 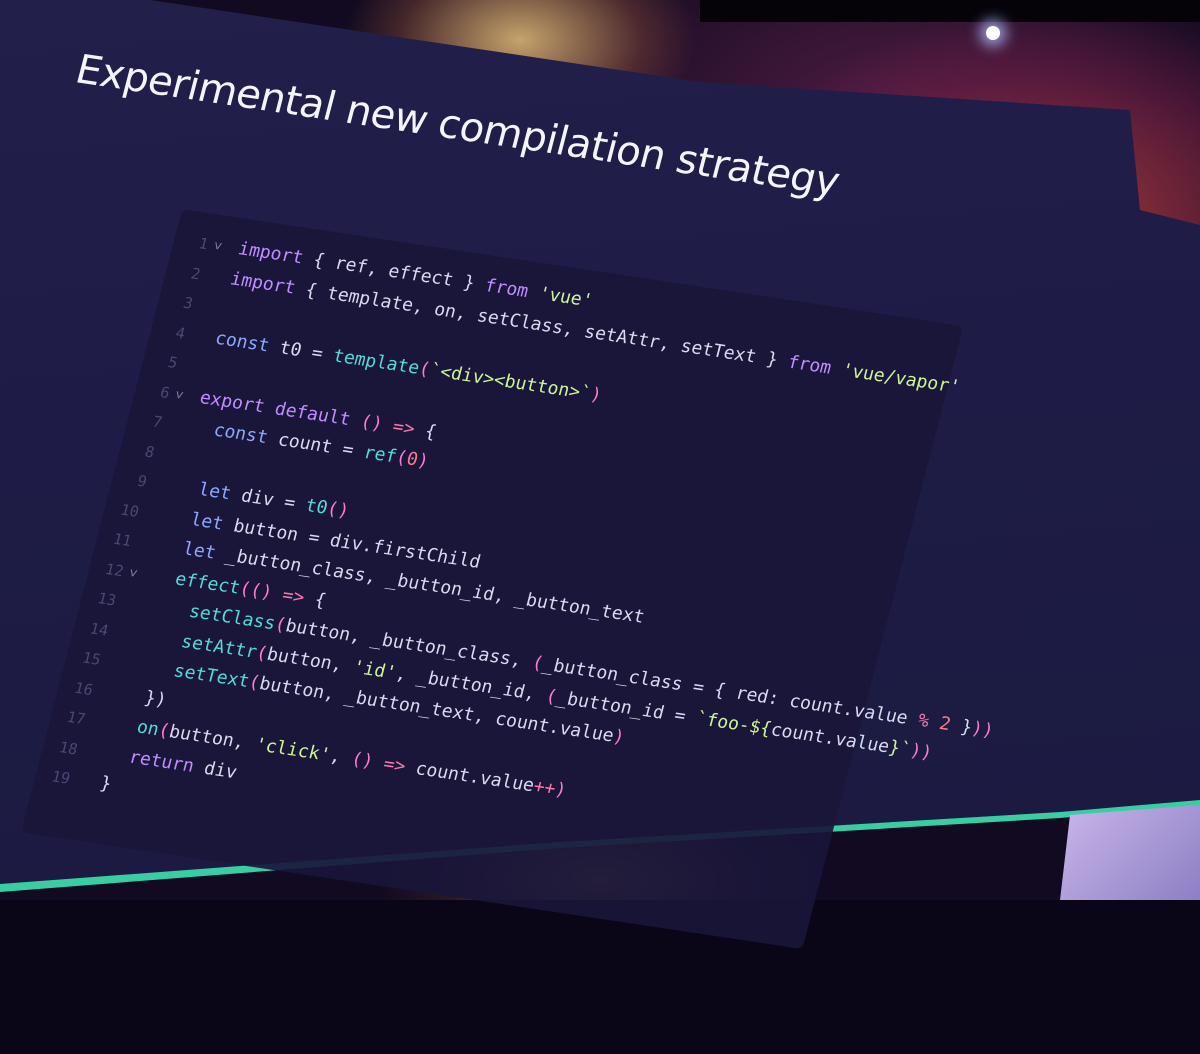 I want to click on lighting-rig, so click(x=950, y=11).